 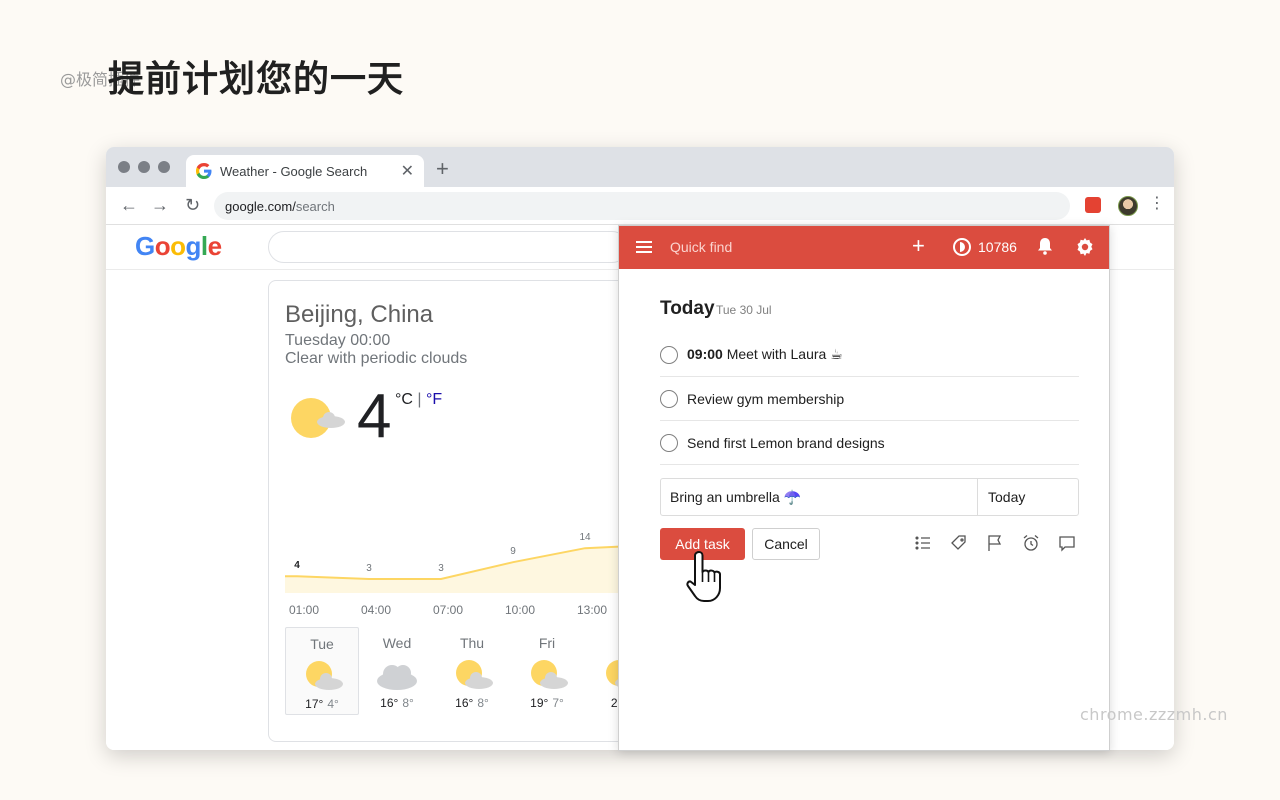 I want to click on task-item: Review gym membership, so click(x=869, y=399).